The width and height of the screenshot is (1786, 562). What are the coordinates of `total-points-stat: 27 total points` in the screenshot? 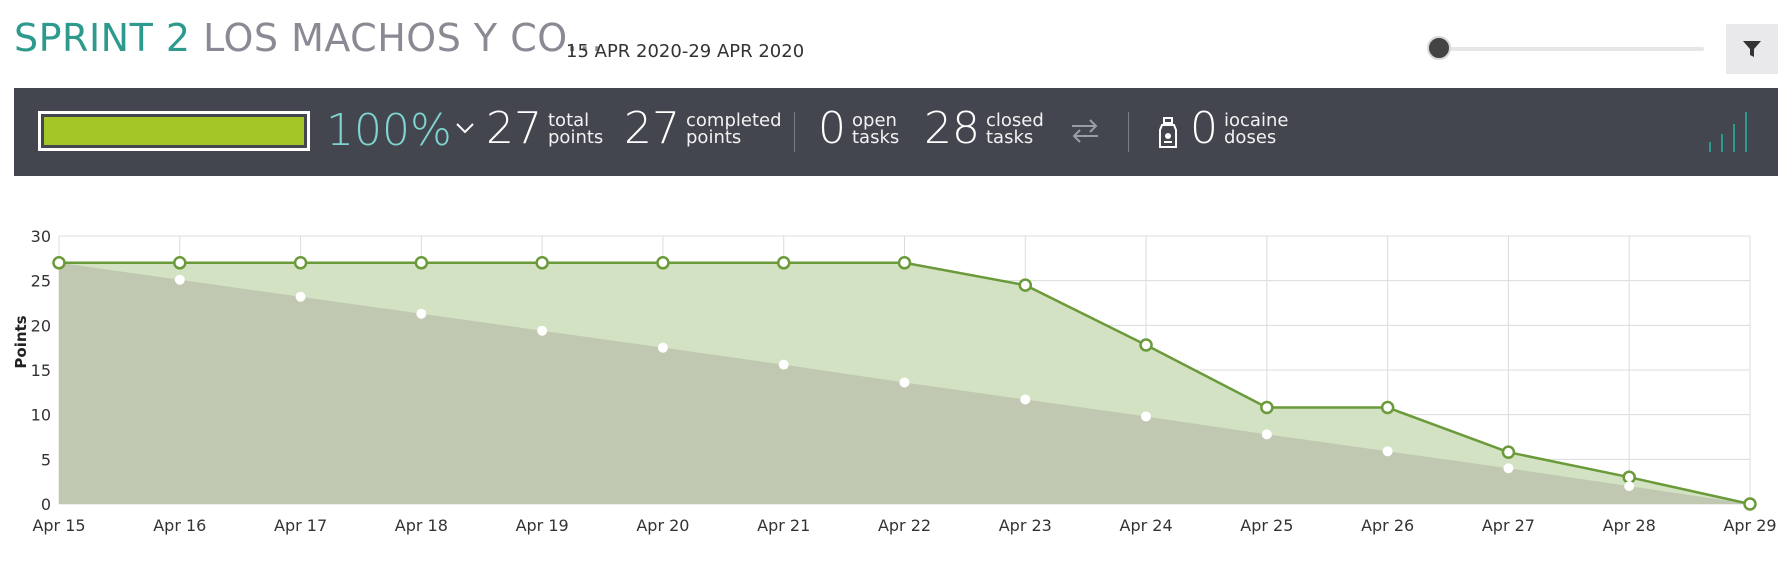 It's located at (544, 129).